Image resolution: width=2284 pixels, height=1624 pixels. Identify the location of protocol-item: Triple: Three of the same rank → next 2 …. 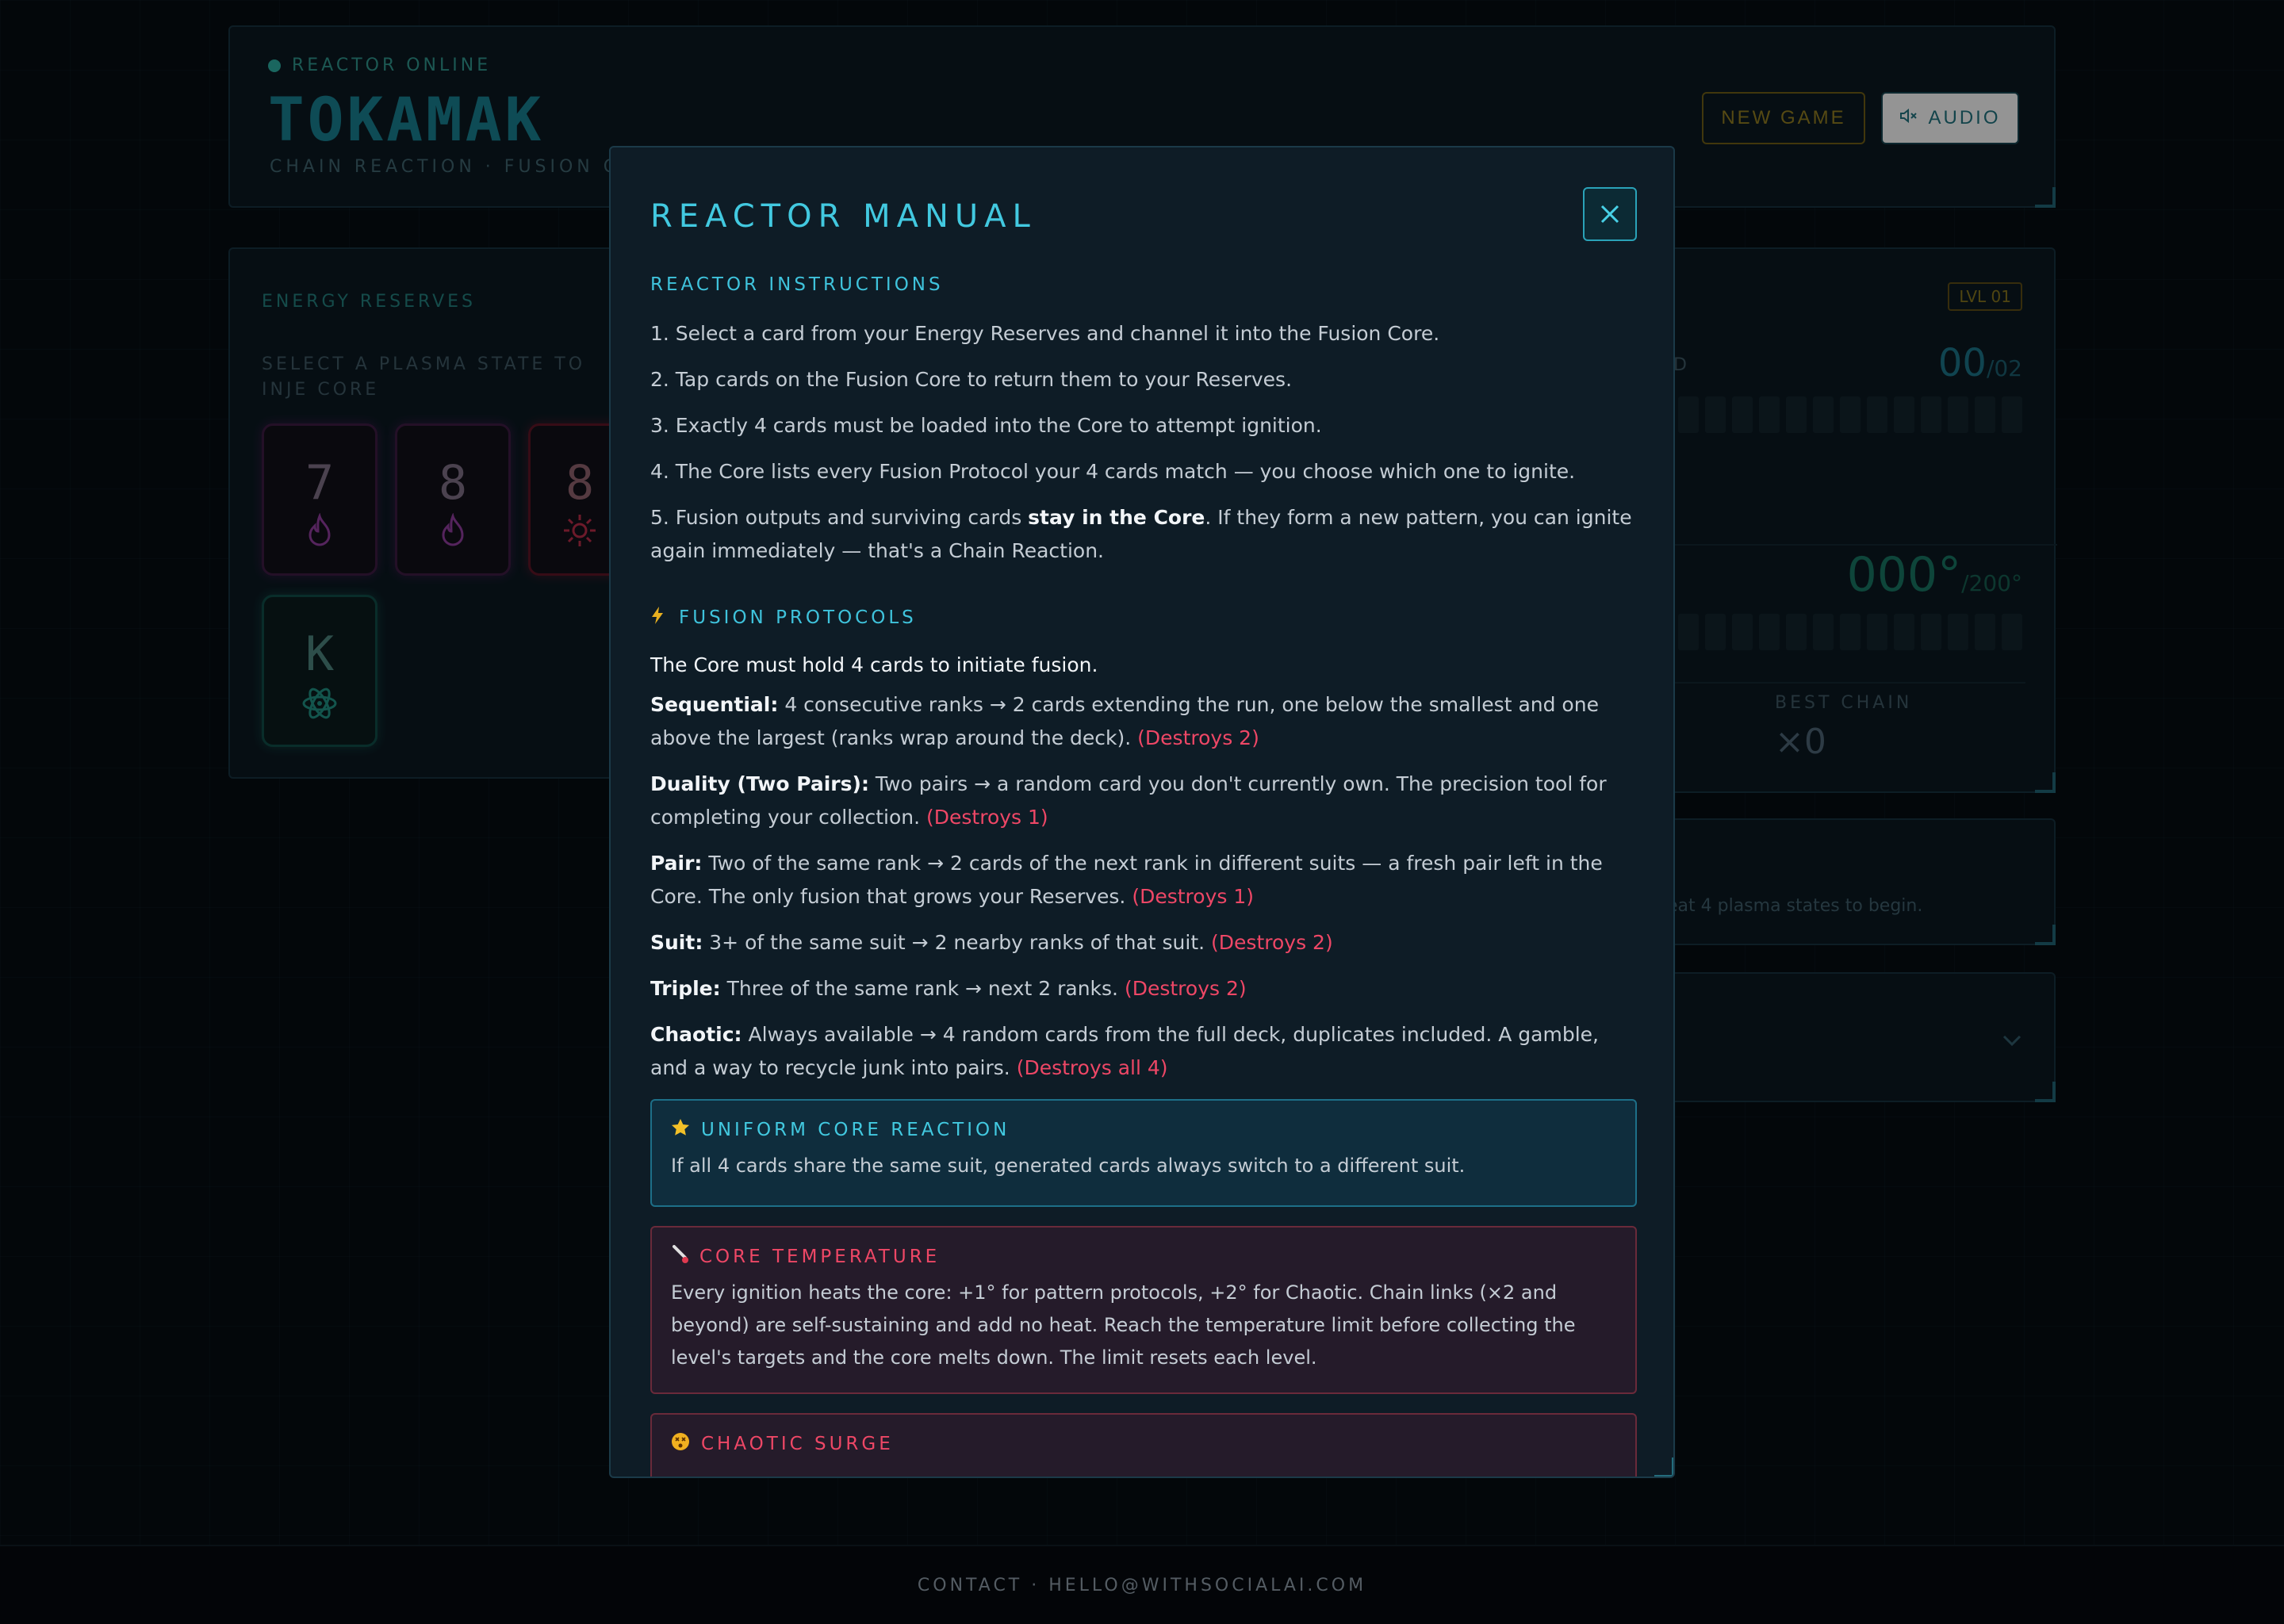
(948, 988).